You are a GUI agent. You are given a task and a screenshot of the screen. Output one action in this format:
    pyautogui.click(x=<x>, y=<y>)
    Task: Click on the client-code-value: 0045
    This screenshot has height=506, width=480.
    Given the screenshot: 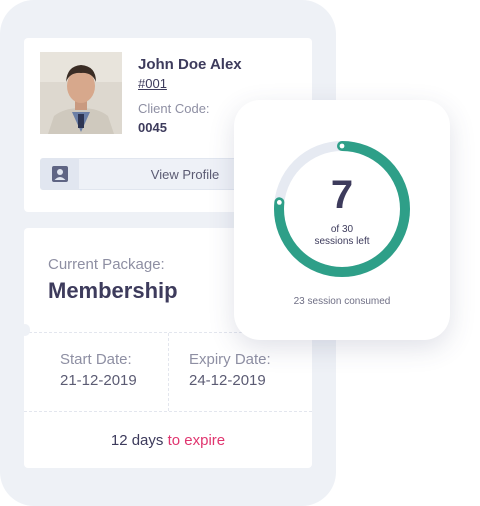 What is the action you would take?
    pyautogui.click(x=152, y=127)
    